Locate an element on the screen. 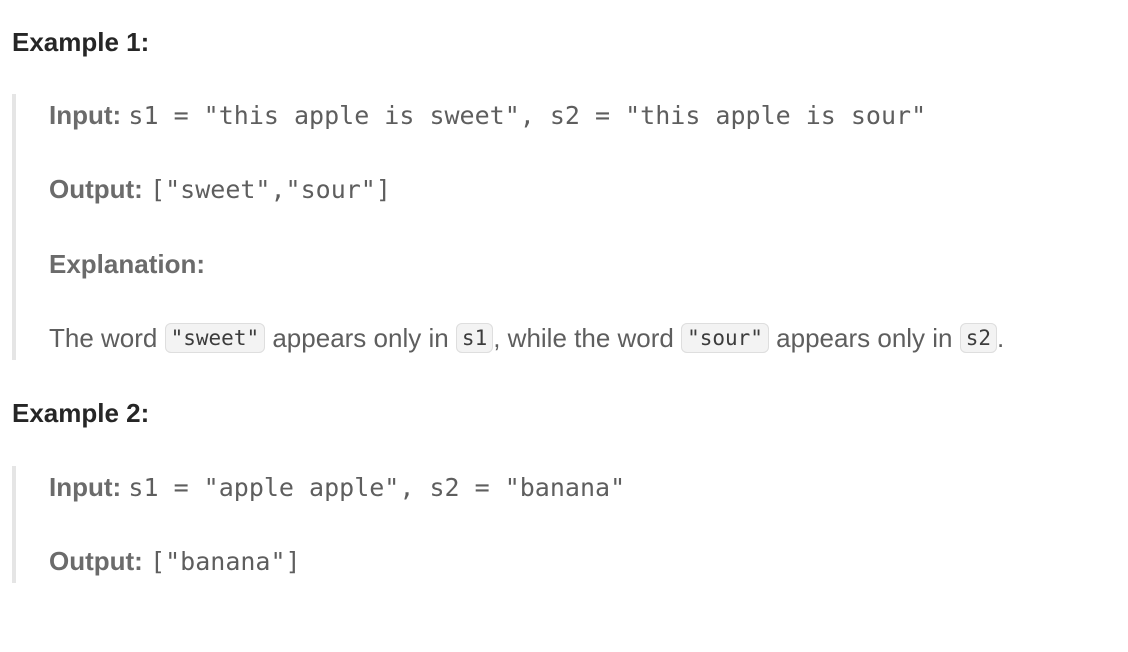  example-1-output: Output: ["sweet","sour"] is located at coordinates (220, 189).